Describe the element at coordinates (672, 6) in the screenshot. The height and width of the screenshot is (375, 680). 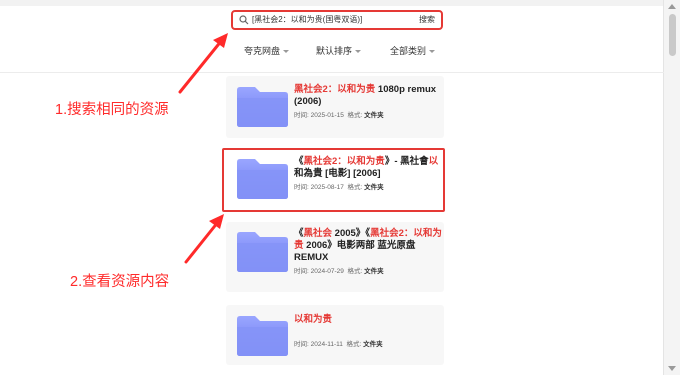
I see `scroll-up-arrow-icon` at that location.